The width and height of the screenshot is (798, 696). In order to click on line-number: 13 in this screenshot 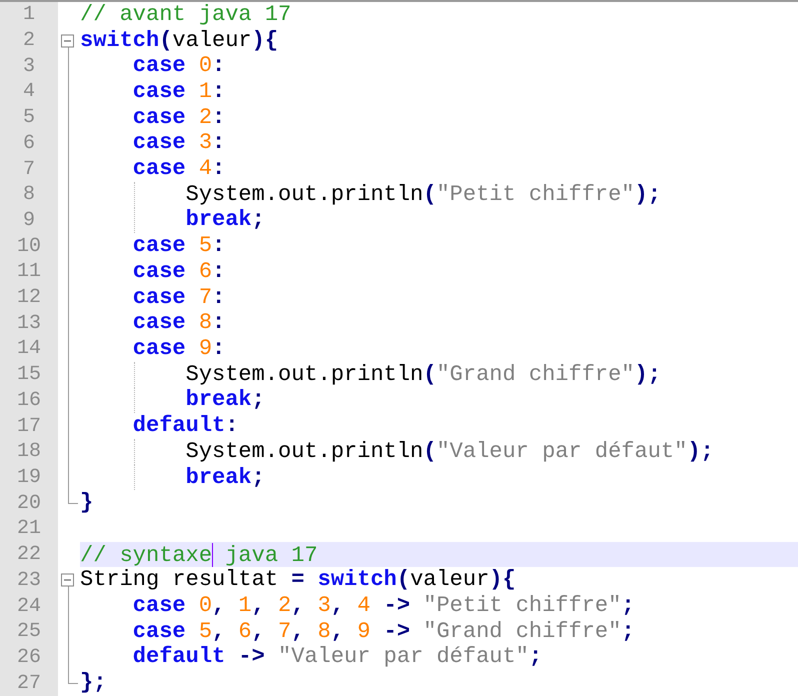, I will do `click(29, 323)`.